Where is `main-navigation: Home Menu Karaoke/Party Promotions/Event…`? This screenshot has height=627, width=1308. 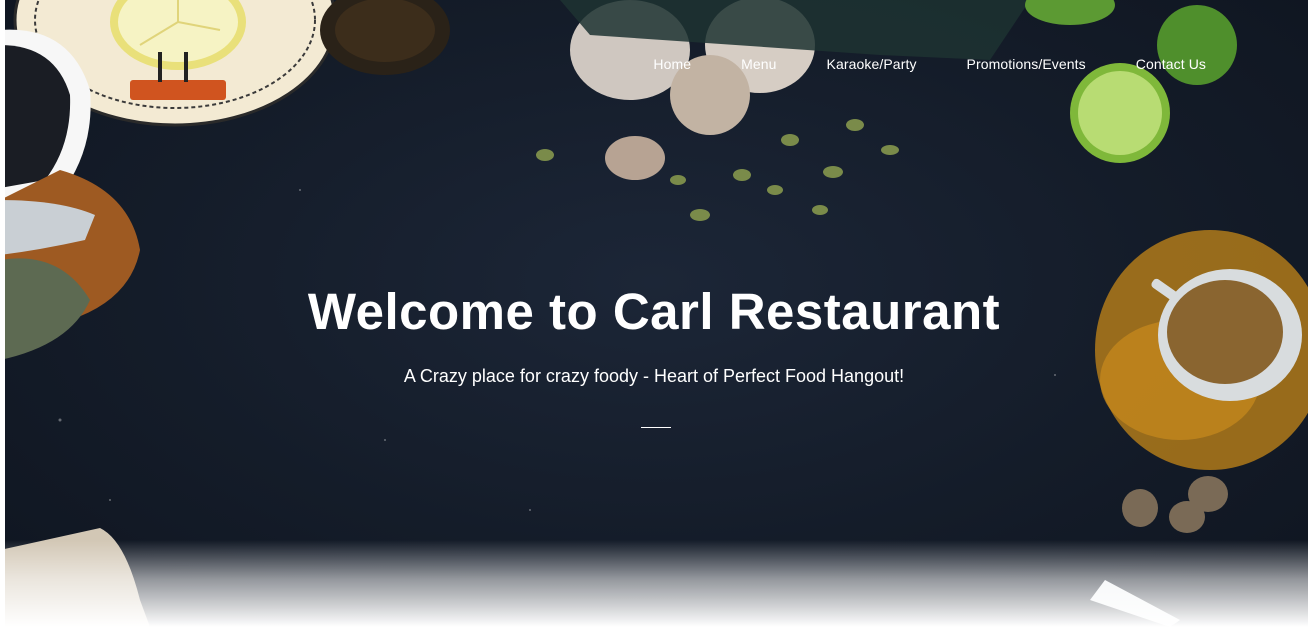 main-navigation: Home Menu Karaoke/Party Promotions/Event… is located at coordinates (904, 64).